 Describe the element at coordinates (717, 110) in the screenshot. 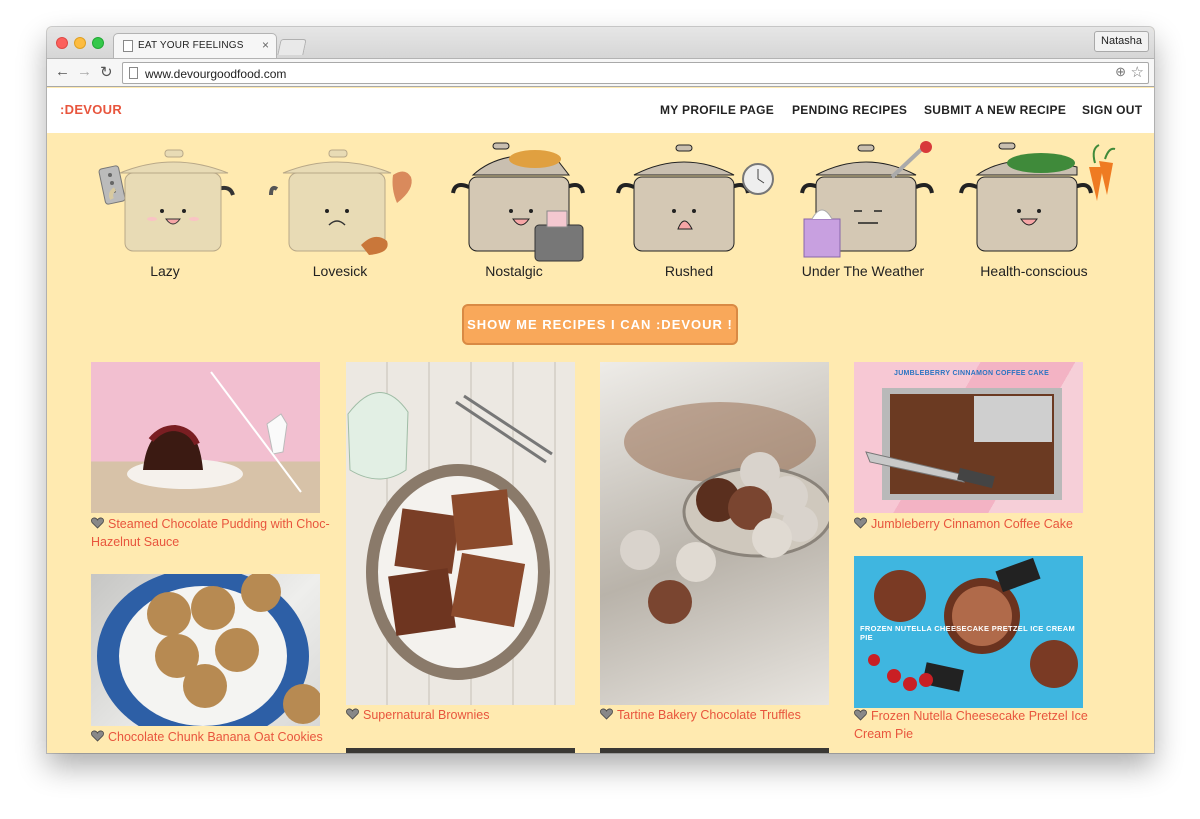

I see `nav-my-profile-page: MY PROFILE PAGE` at that location.